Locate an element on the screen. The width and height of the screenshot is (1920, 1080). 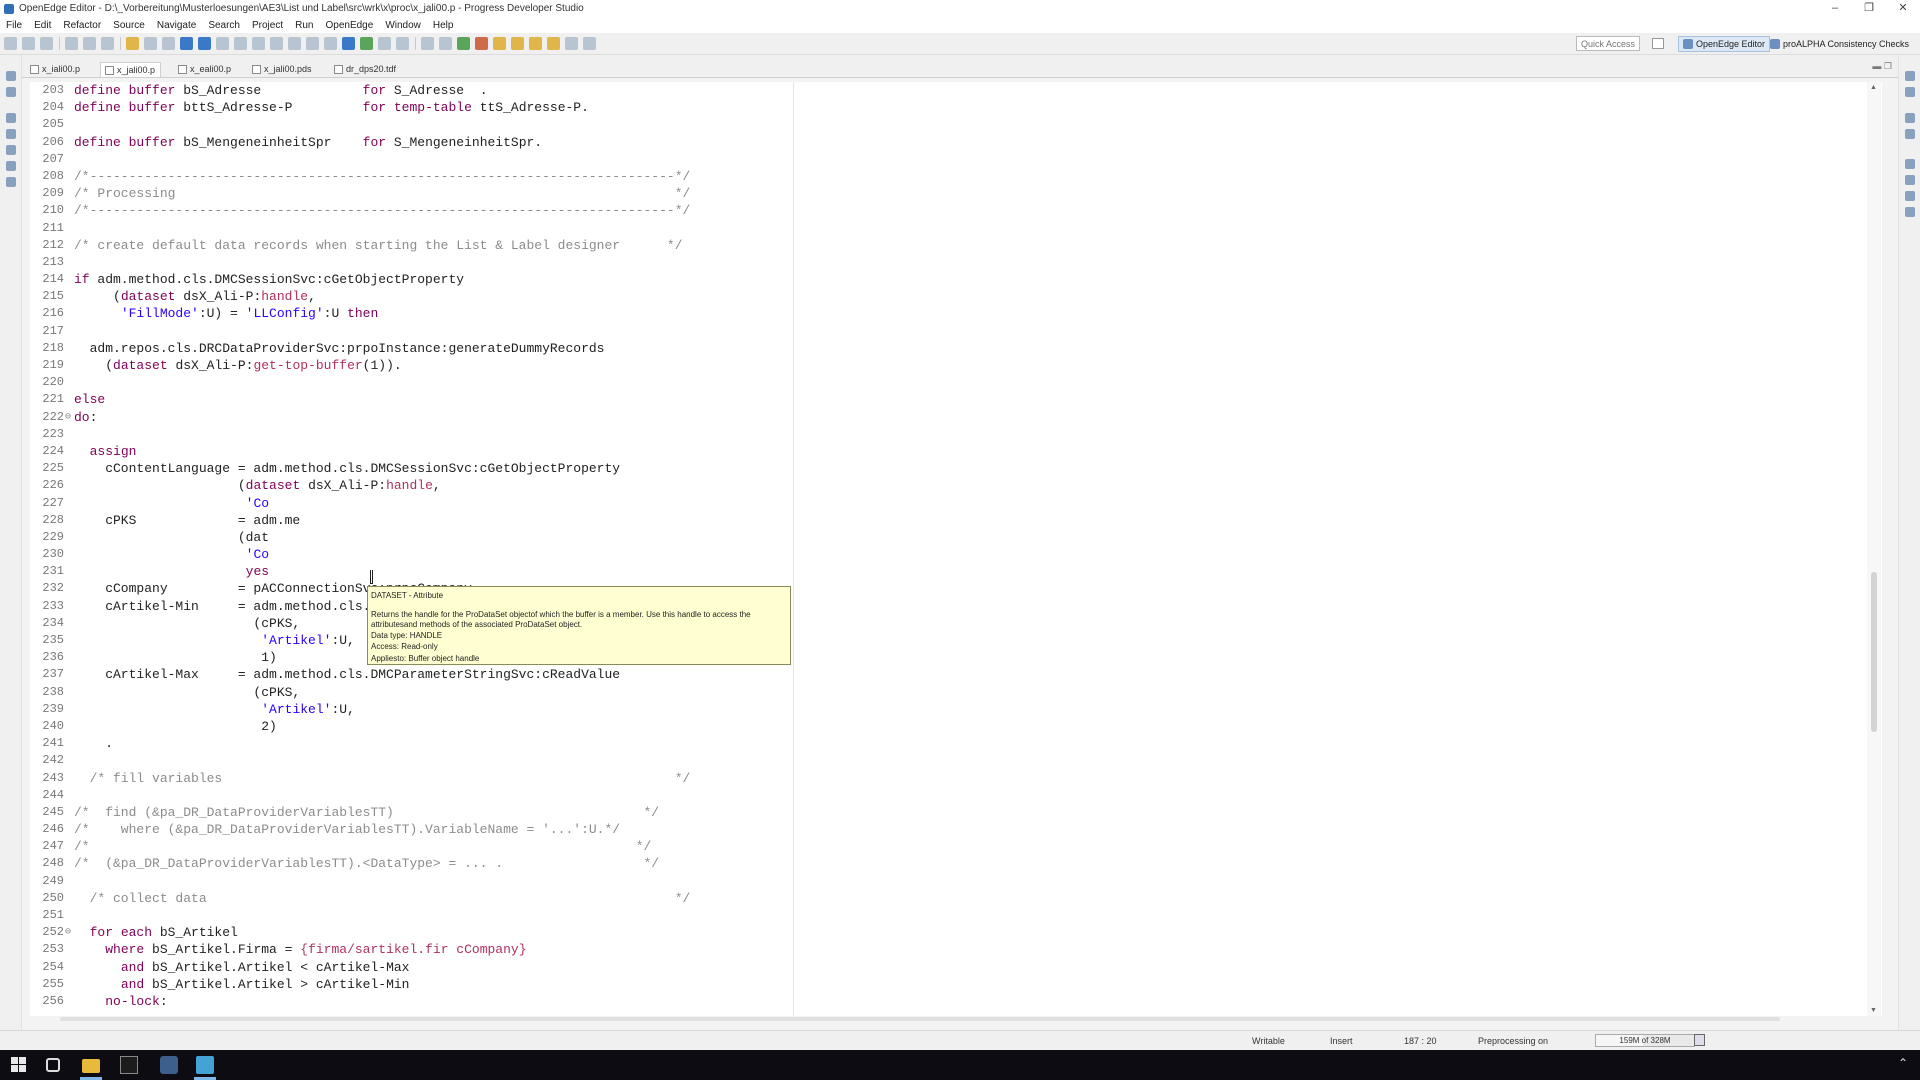
code-line: 228 cPKS = adm.me is located at coordinates (950, 520).